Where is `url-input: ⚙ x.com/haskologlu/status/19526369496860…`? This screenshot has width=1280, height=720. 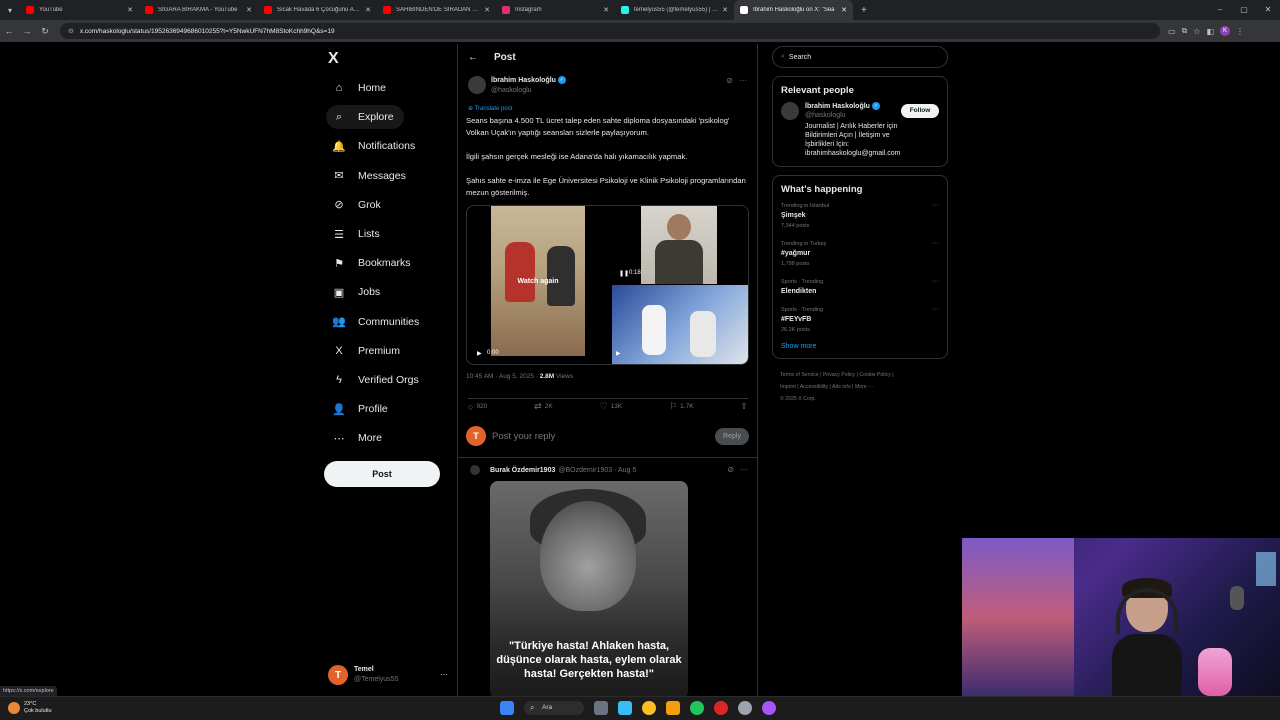 url-input: ⚙ x.com/haskologlu/status/19526369496860… is located at coordinates (610, 31).